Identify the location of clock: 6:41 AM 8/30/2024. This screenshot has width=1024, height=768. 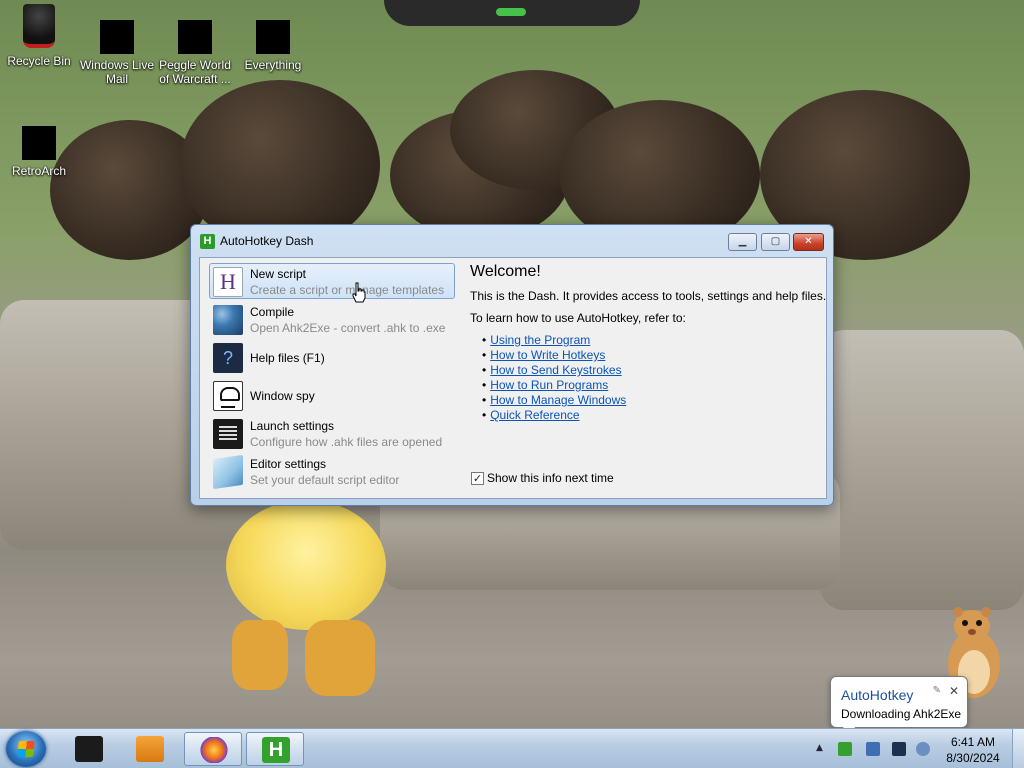
(973, 750).